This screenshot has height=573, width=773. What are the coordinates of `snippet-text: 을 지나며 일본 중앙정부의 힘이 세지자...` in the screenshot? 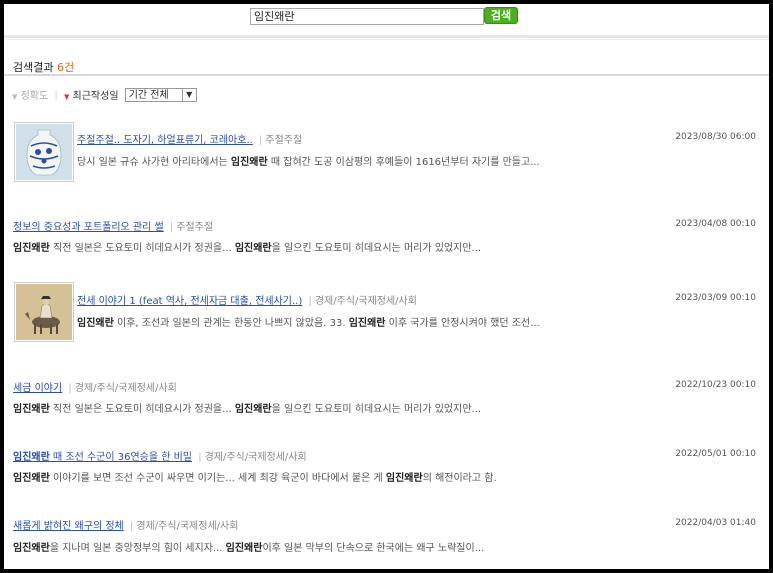 It's located at (137, 548).